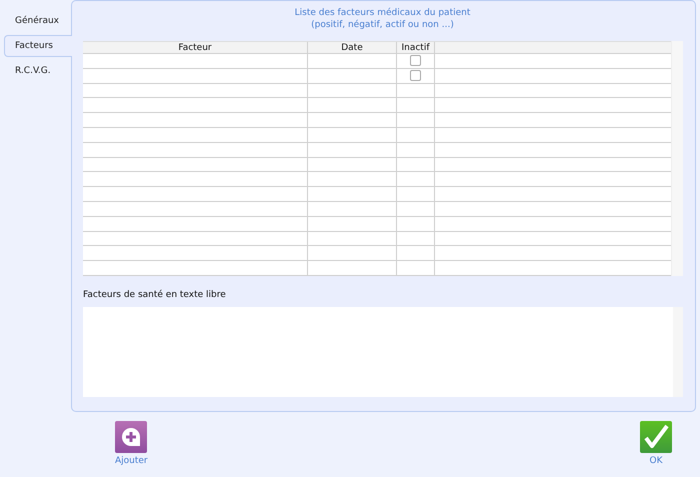 This screenshot has width=700, height=477. I want to click on column-header: Inactif, so click(416, 47).